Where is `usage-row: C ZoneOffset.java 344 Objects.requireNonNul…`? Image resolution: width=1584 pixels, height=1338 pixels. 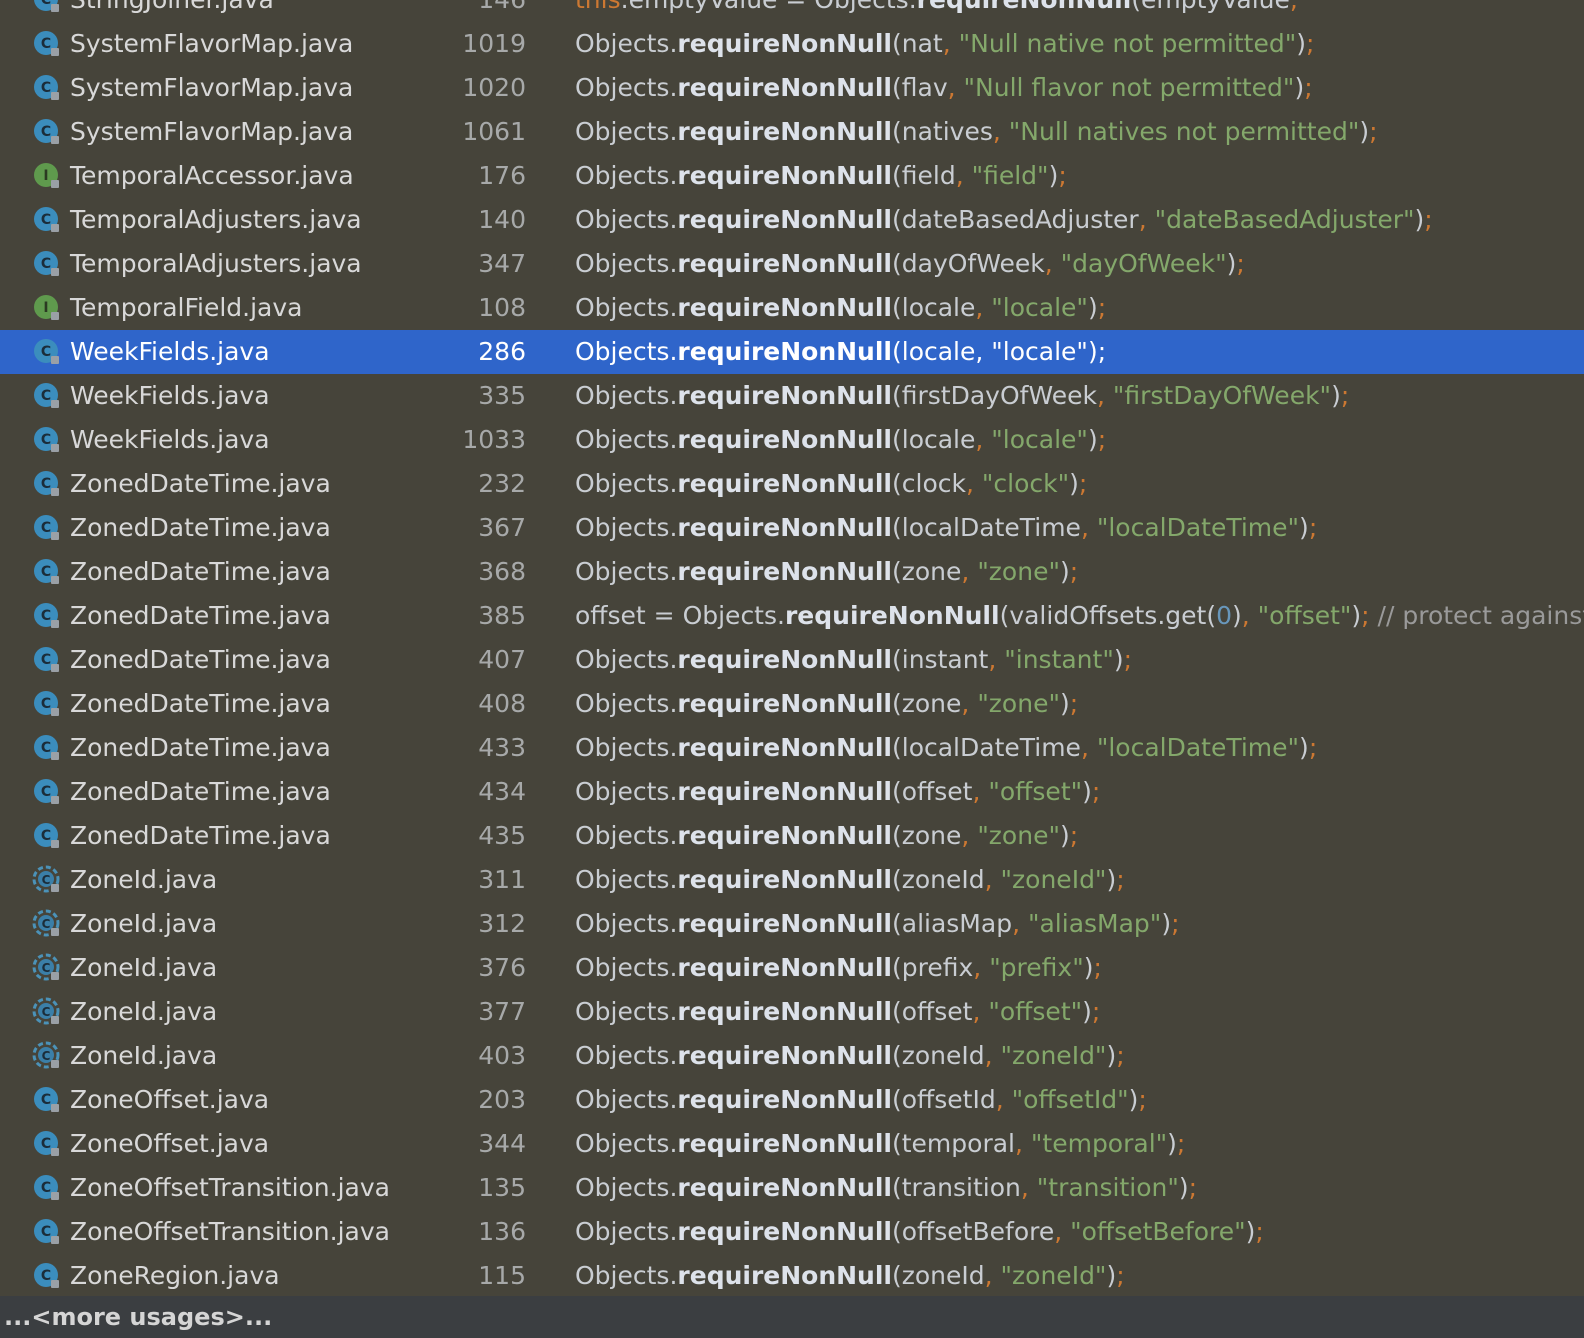
usage-row: C ZoneOffset.java 344 Objects.requireNonNul… is located at coordinates (792, 1144).